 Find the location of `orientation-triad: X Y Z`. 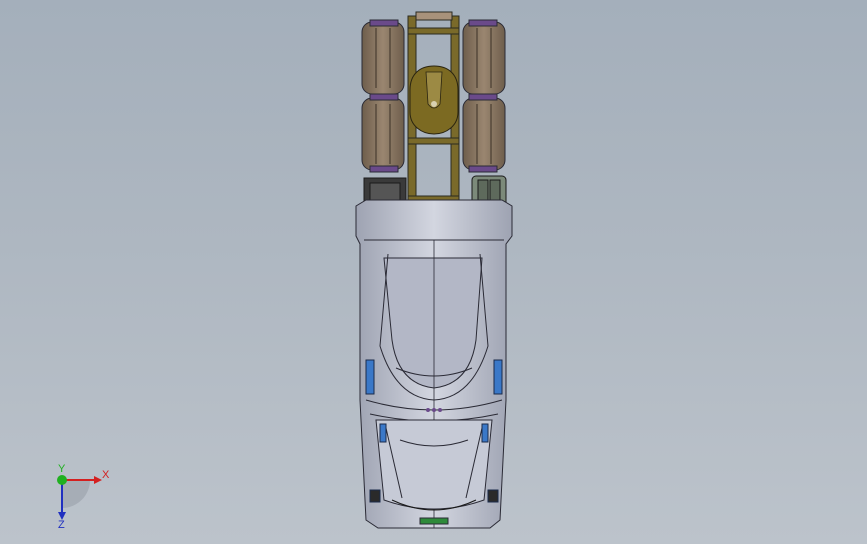

orientation-triad: X Y Z is located at coordinates (83, 497).